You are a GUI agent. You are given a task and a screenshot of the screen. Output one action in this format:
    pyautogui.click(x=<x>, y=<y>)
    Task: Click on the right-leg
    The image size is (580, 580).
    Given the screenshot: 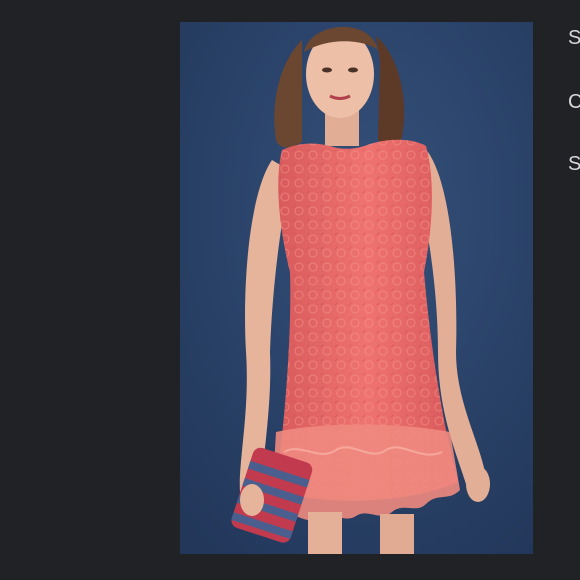 What is the action you would take?
    pyautogui.click(x=397, y=534)
    